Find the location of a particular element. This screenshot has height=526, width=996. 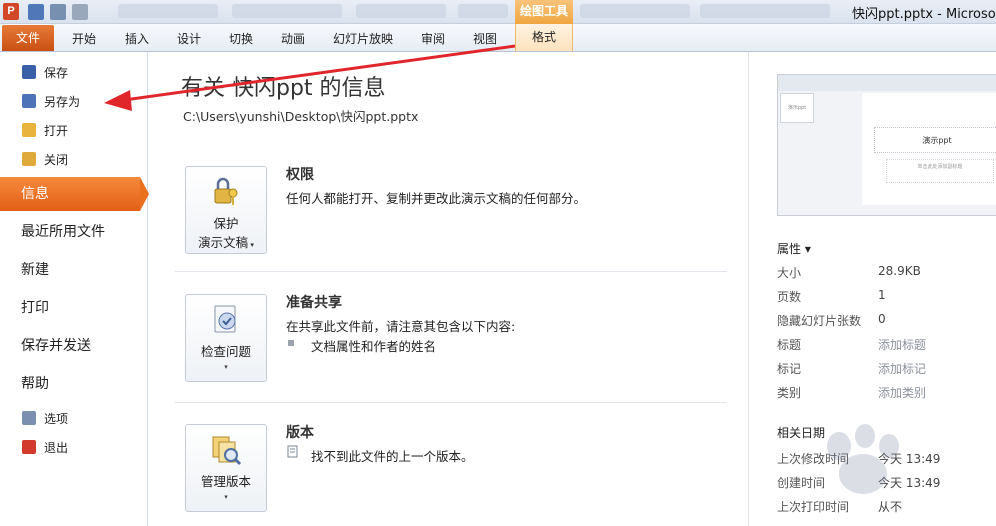

prepare-sharing-title: 准备共享 is located at coordinates (314, 303).